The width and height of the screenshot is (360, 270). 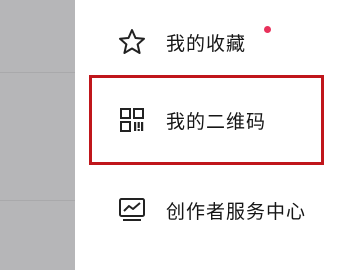 What do you see at coordinates (206, 43) in the screenshot?
I see `menu-item-label: 我的收藏` at bounding box center [206, 43].